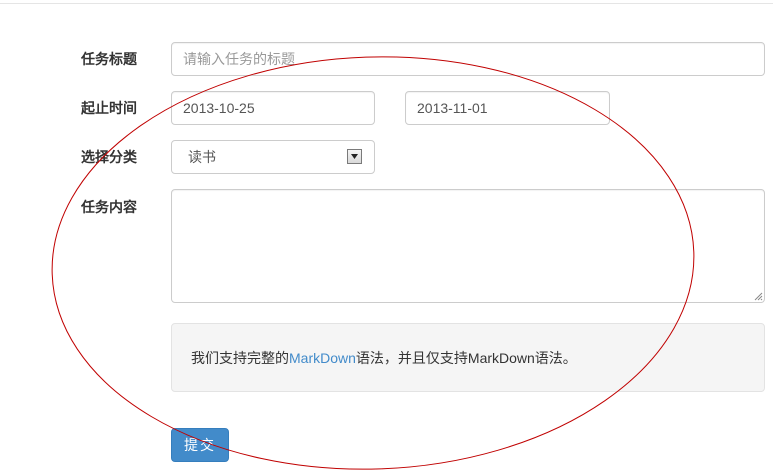  Describe the element at coordinates (109, 59) in the screenshot. I see `task-title-label: 任务标题` at that location.